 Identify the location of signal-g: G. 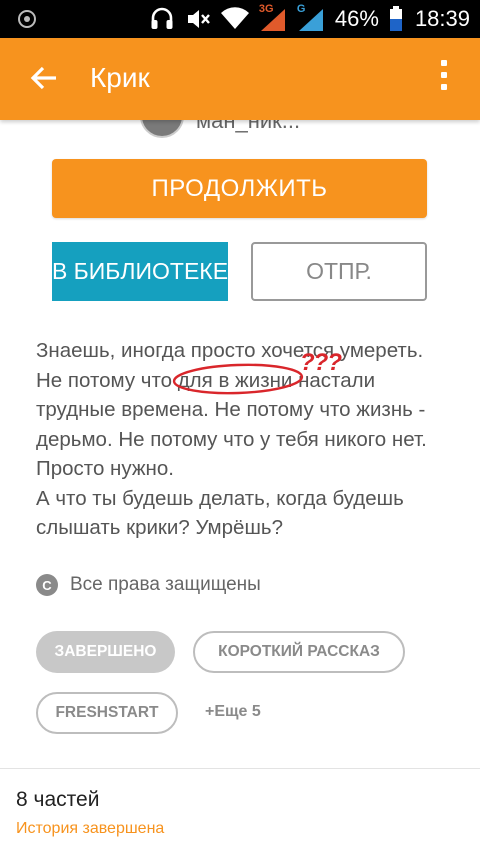
(310, 18).